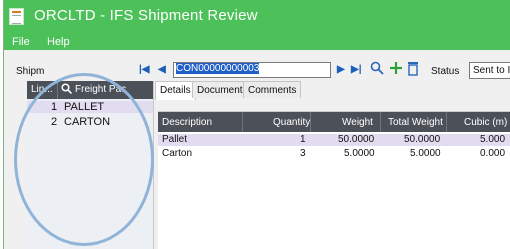 This screenshot has height=249, width=510. What do you see at coordinates (493, 153) in the screenshot?
I see `cell-cubic: 0.000` at bounding box center [493, 153].